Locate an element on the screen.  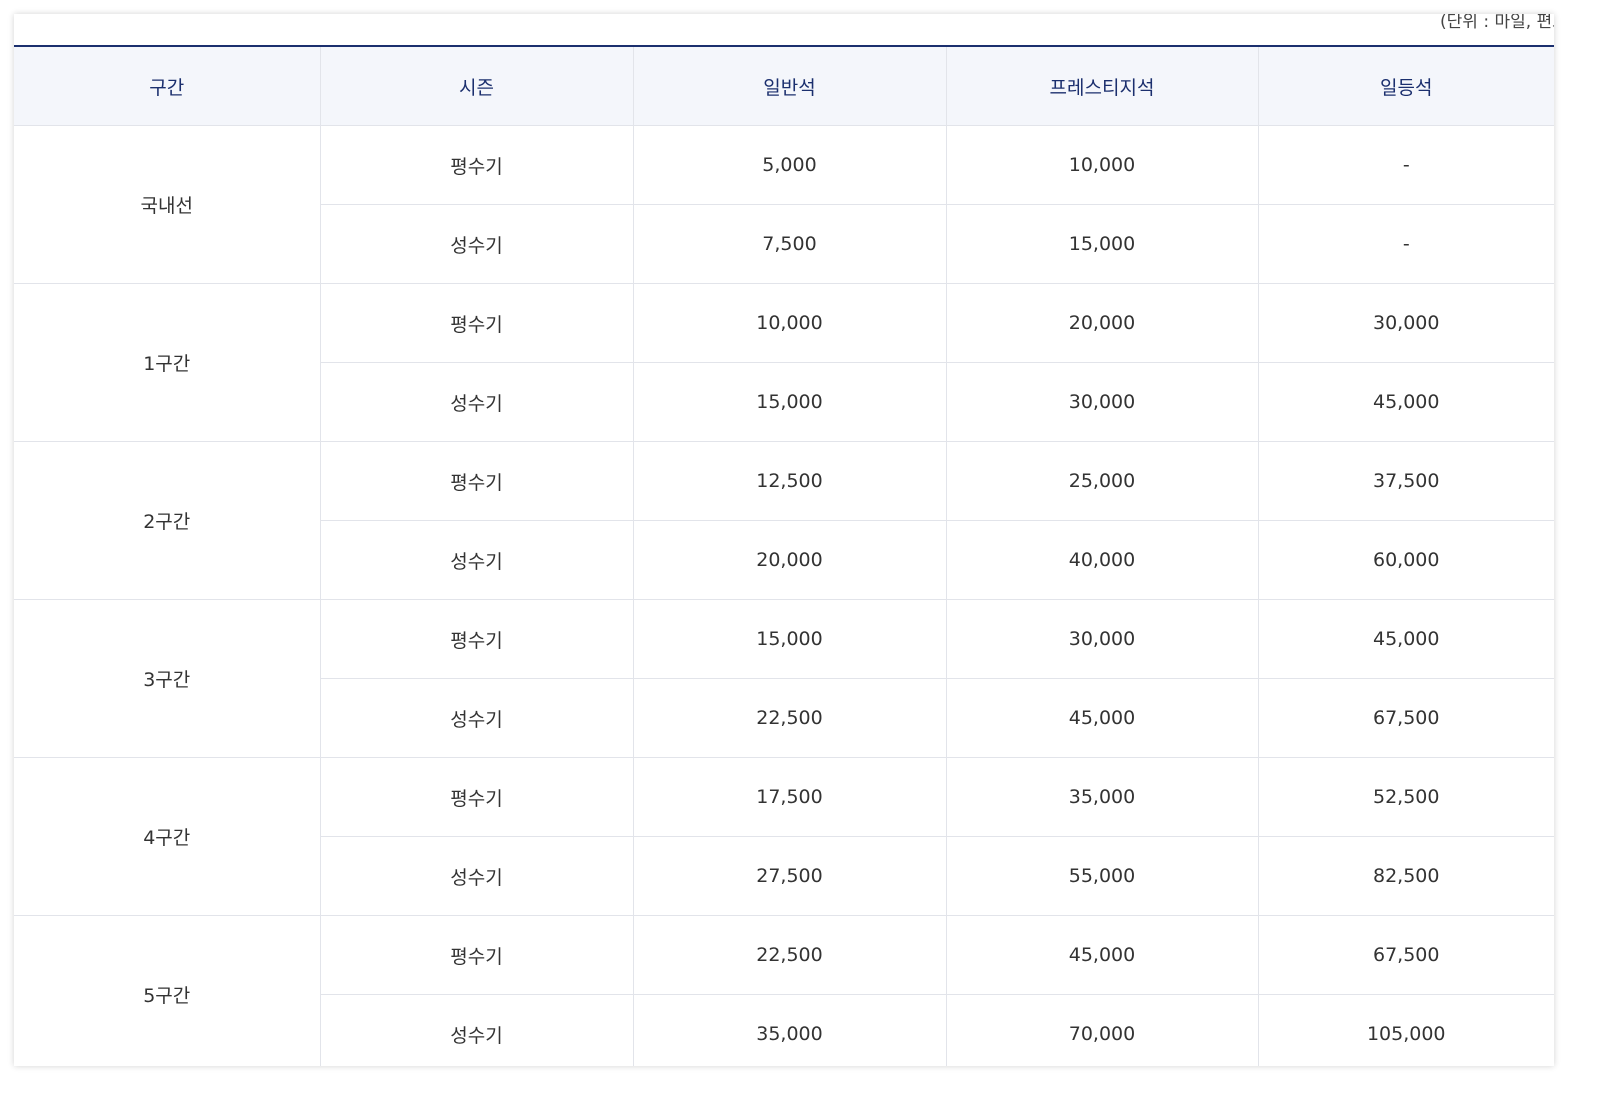
first-class-cell: 52,500 is located at coordinates (1405, 797).